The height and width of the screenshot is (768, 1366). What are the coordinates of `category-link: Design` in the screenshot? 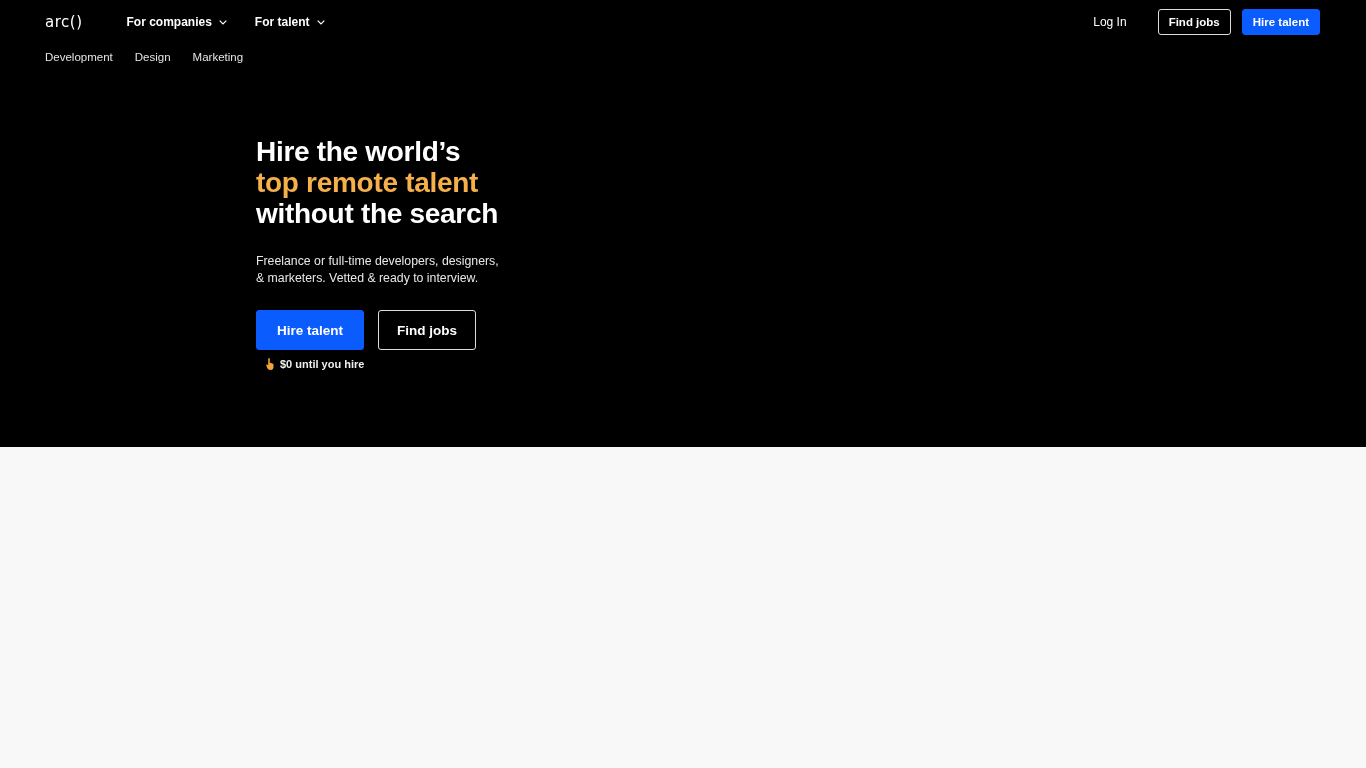 It's located at (152, 57).